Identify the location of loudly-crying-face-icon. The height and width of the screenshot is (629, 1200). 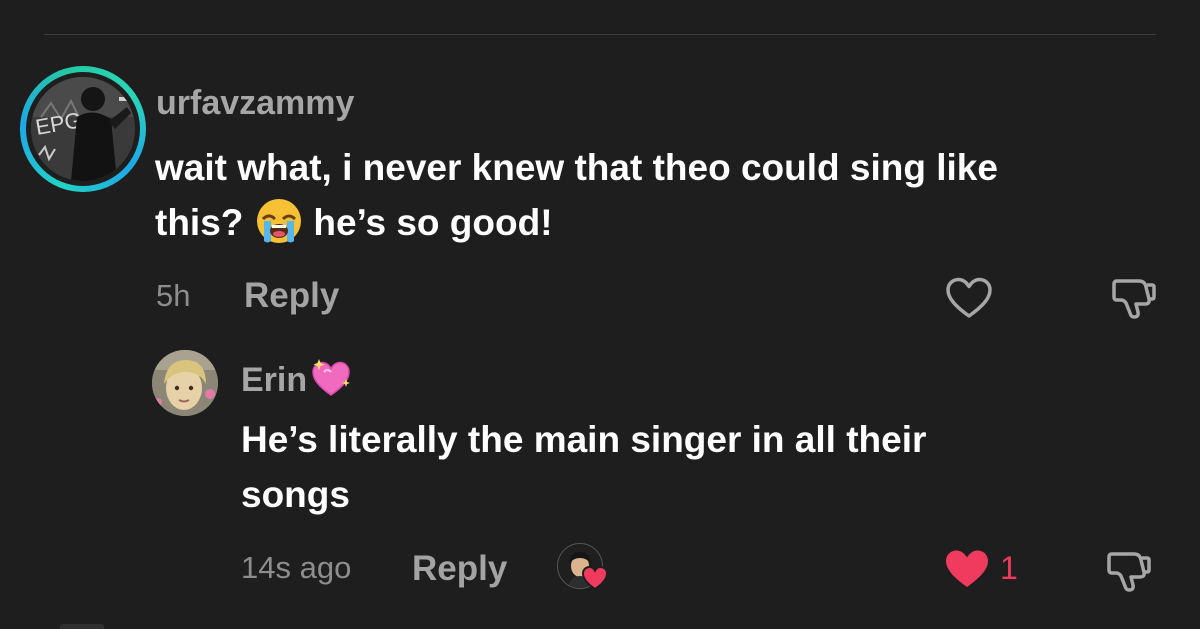
(279, 221).